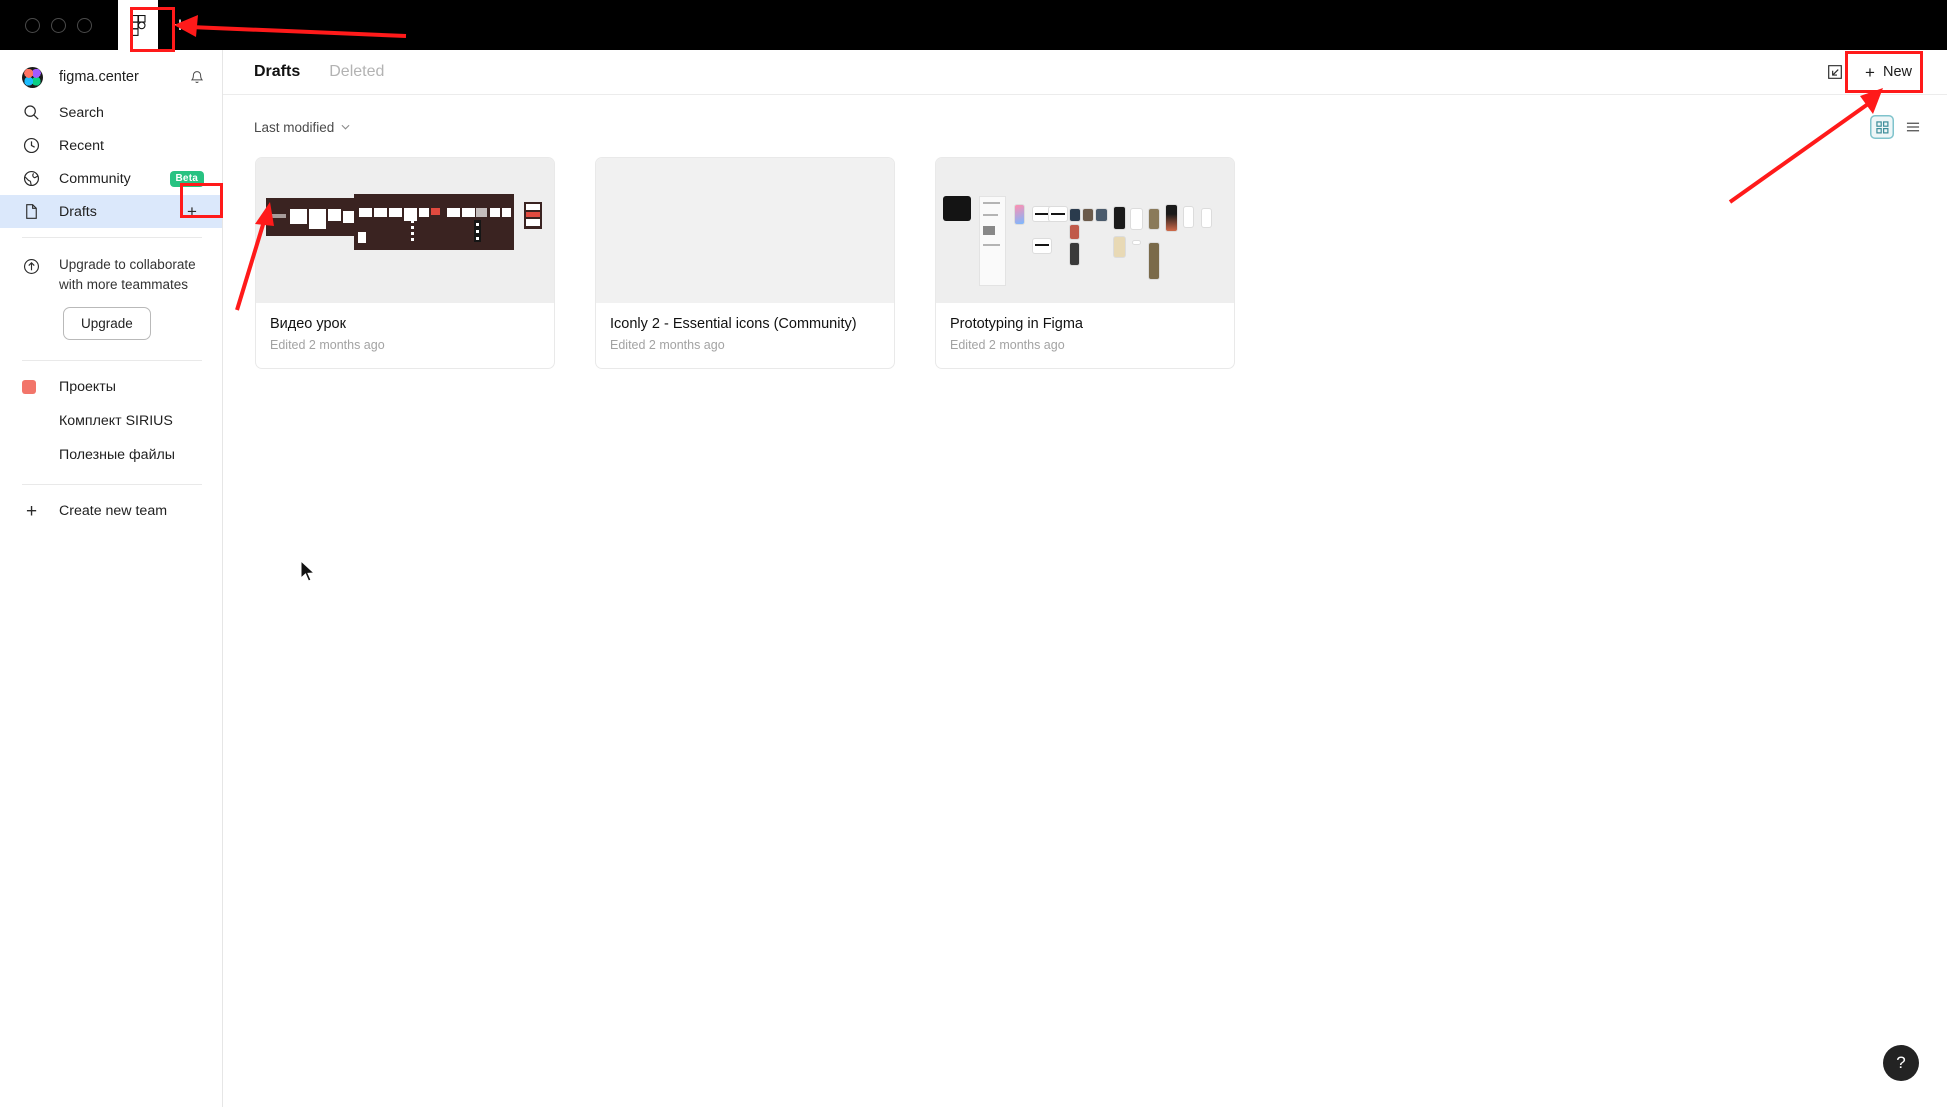 The image size is (1947, 1107). I want to click on import-file-button, so click(1835, 72).